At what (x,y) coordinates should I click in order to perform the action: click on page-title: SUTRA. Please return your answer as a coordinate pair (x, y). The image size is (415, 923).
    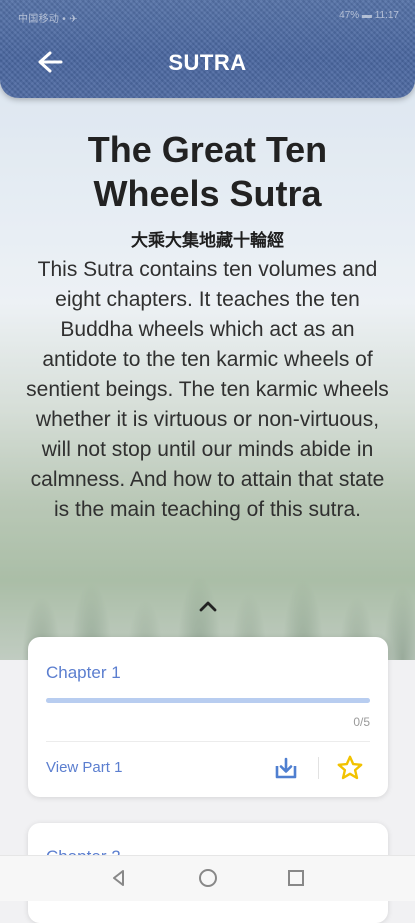
    Looking at the image, I should click on (207, 62).